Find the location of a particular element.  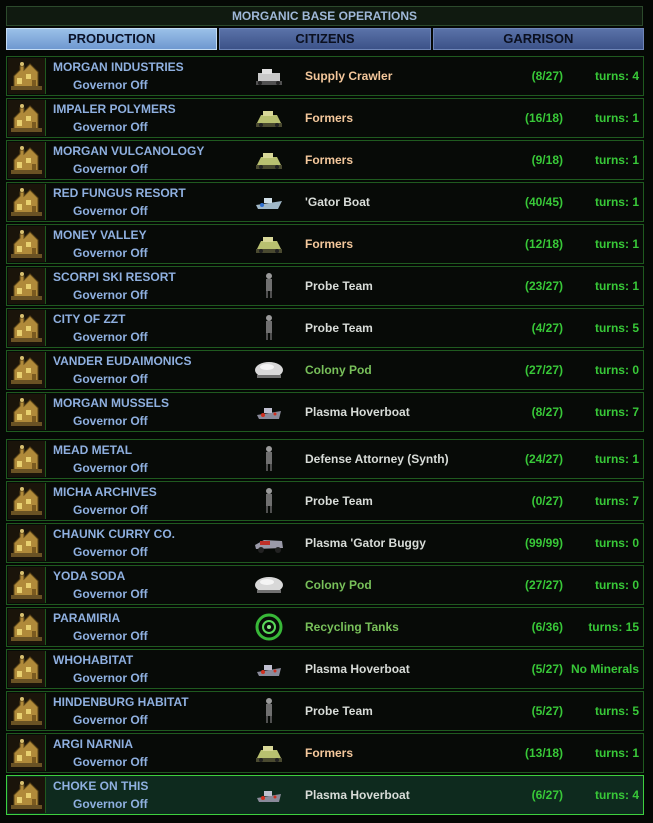

recycling-tanks-icon is located at coordinates (269, 627).